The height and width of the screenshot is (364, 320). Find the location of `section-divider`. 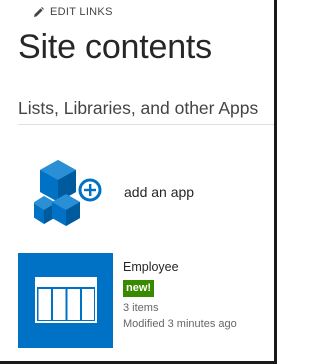

section-divider is located at coordinates (146, 124).